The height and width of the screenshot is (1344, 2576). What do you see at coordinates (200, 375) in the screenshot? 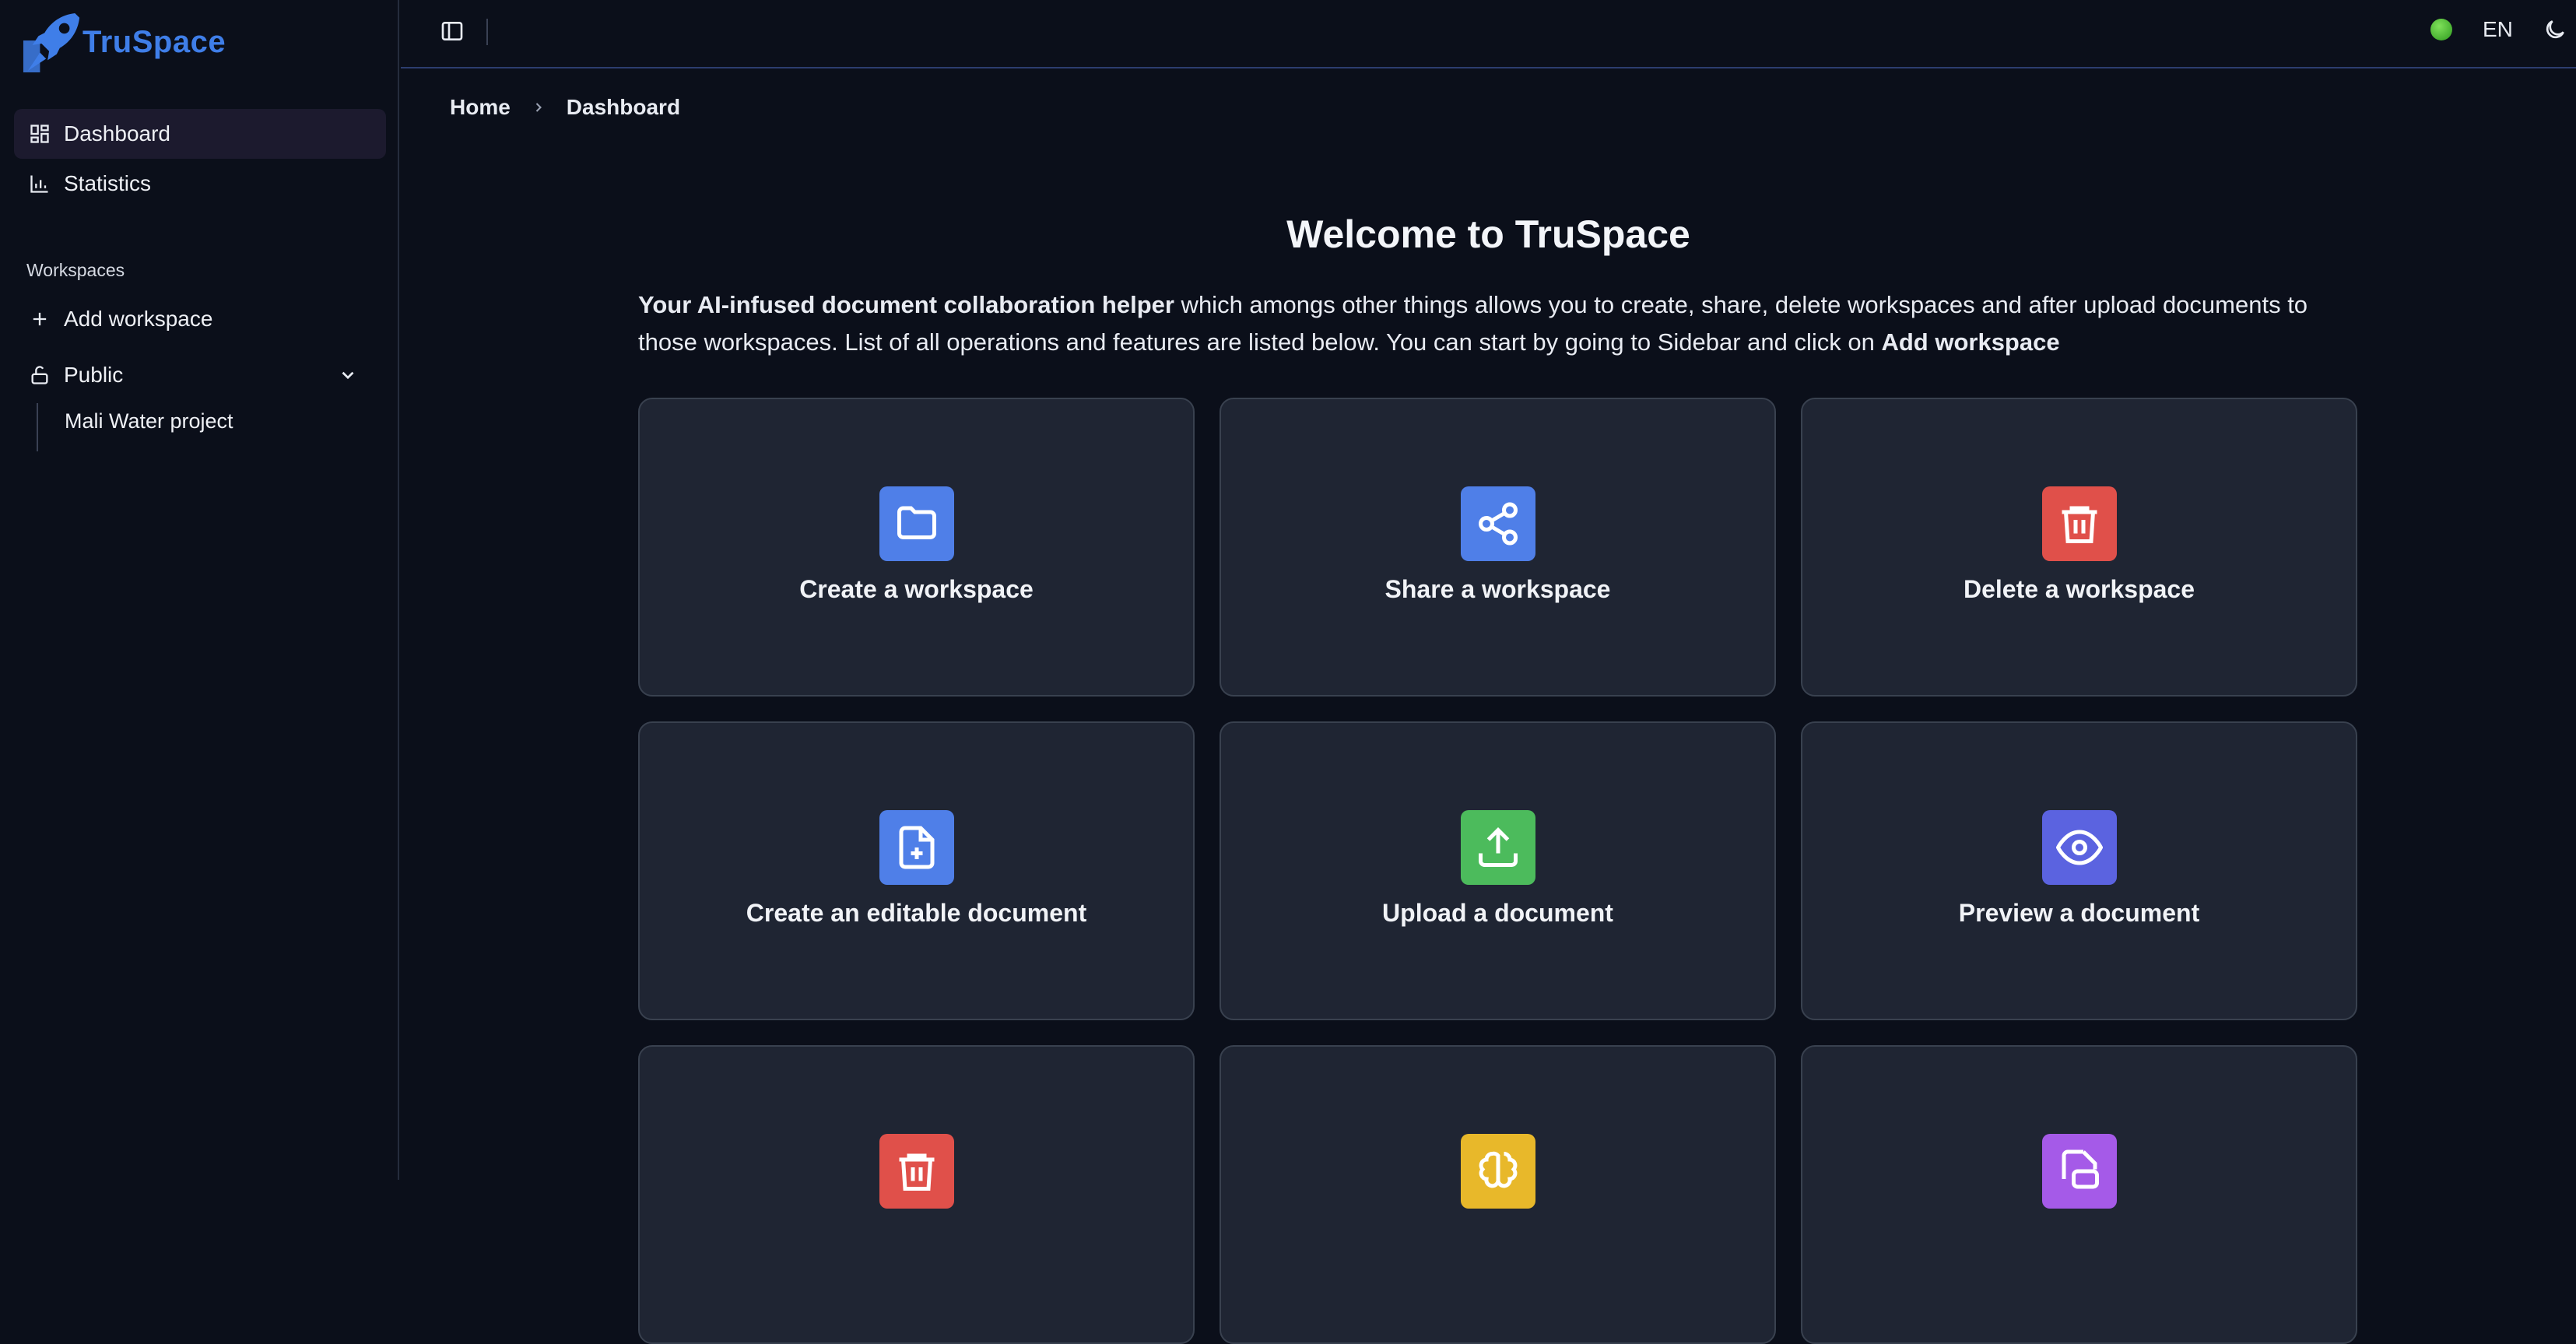
I see `sidebar-group-public: Public` at bounding box center [200, 375].